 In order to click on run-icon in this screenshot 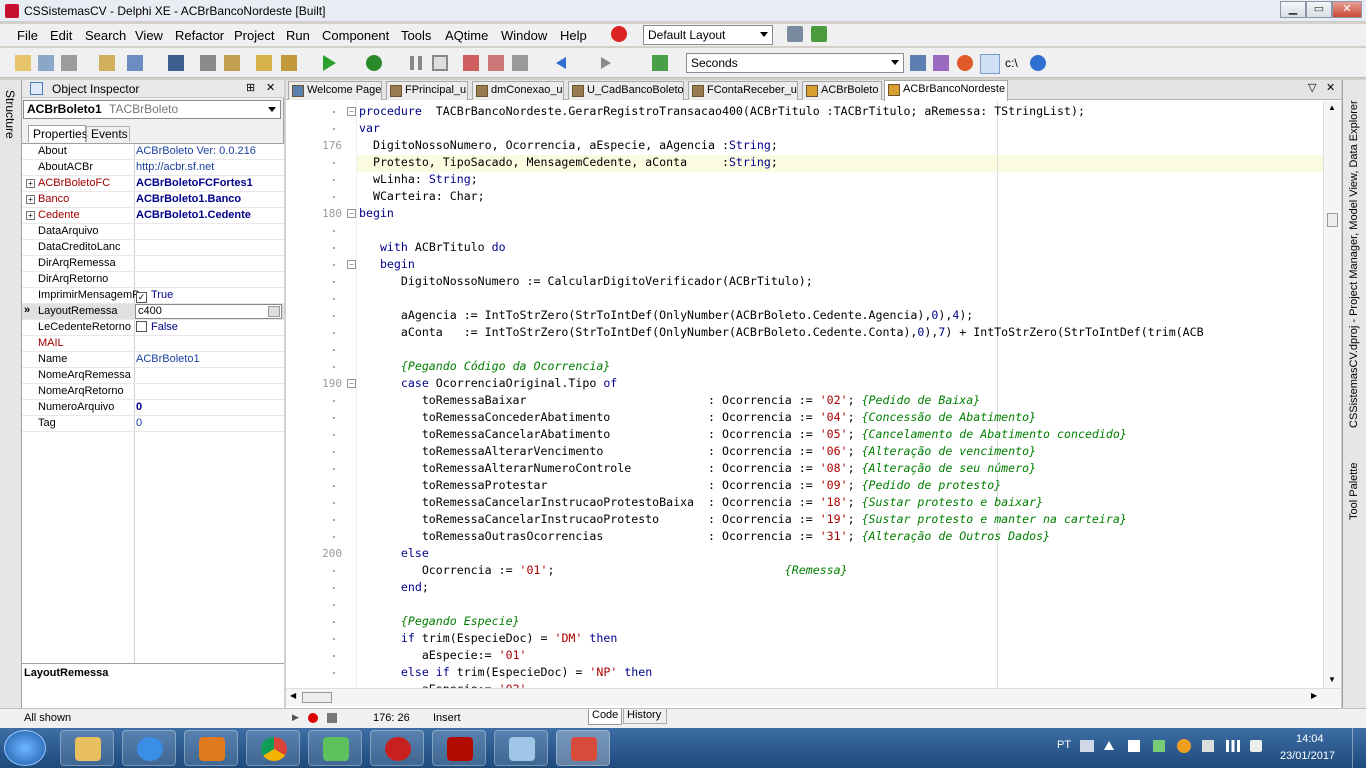, I will do `click(329, 63)`.